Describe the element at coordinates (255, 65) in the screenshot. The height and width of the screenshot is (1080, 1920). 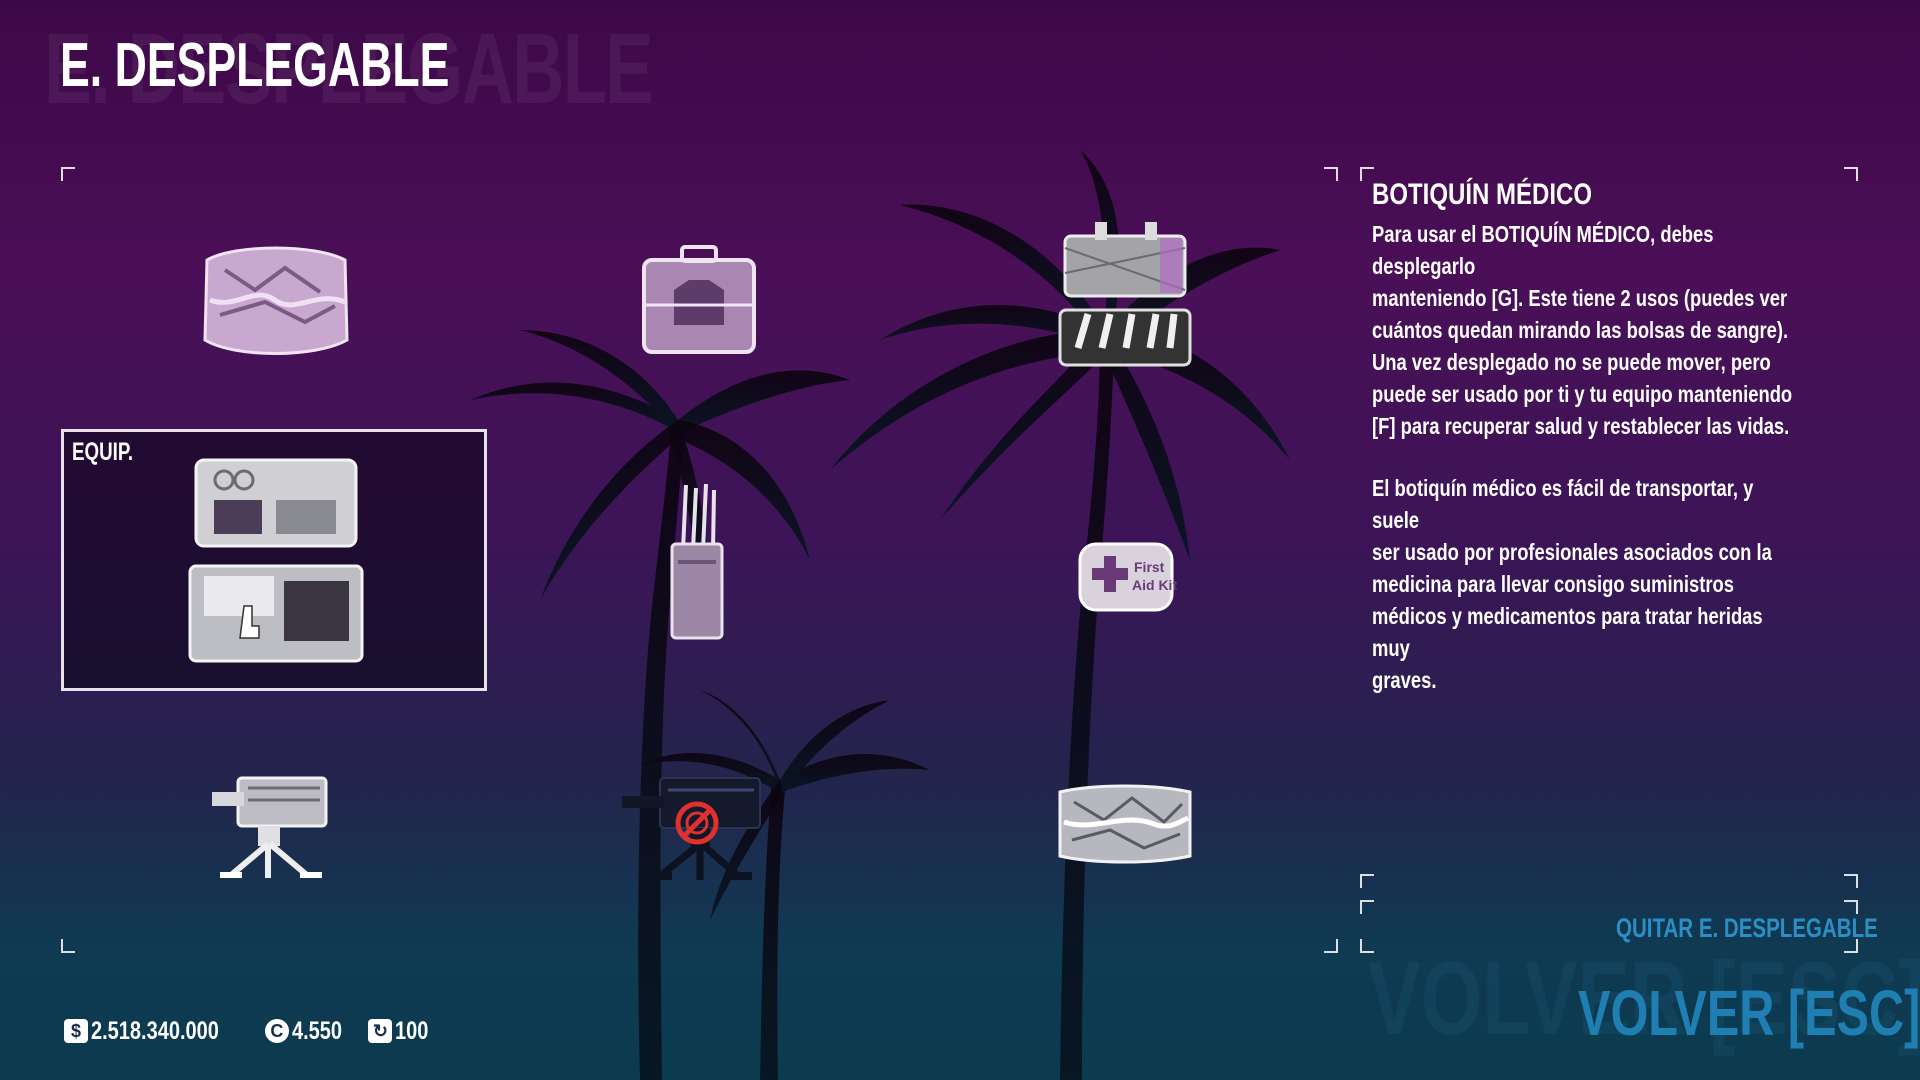
I see `page-title: E. DESPLEGABLE` at that location.